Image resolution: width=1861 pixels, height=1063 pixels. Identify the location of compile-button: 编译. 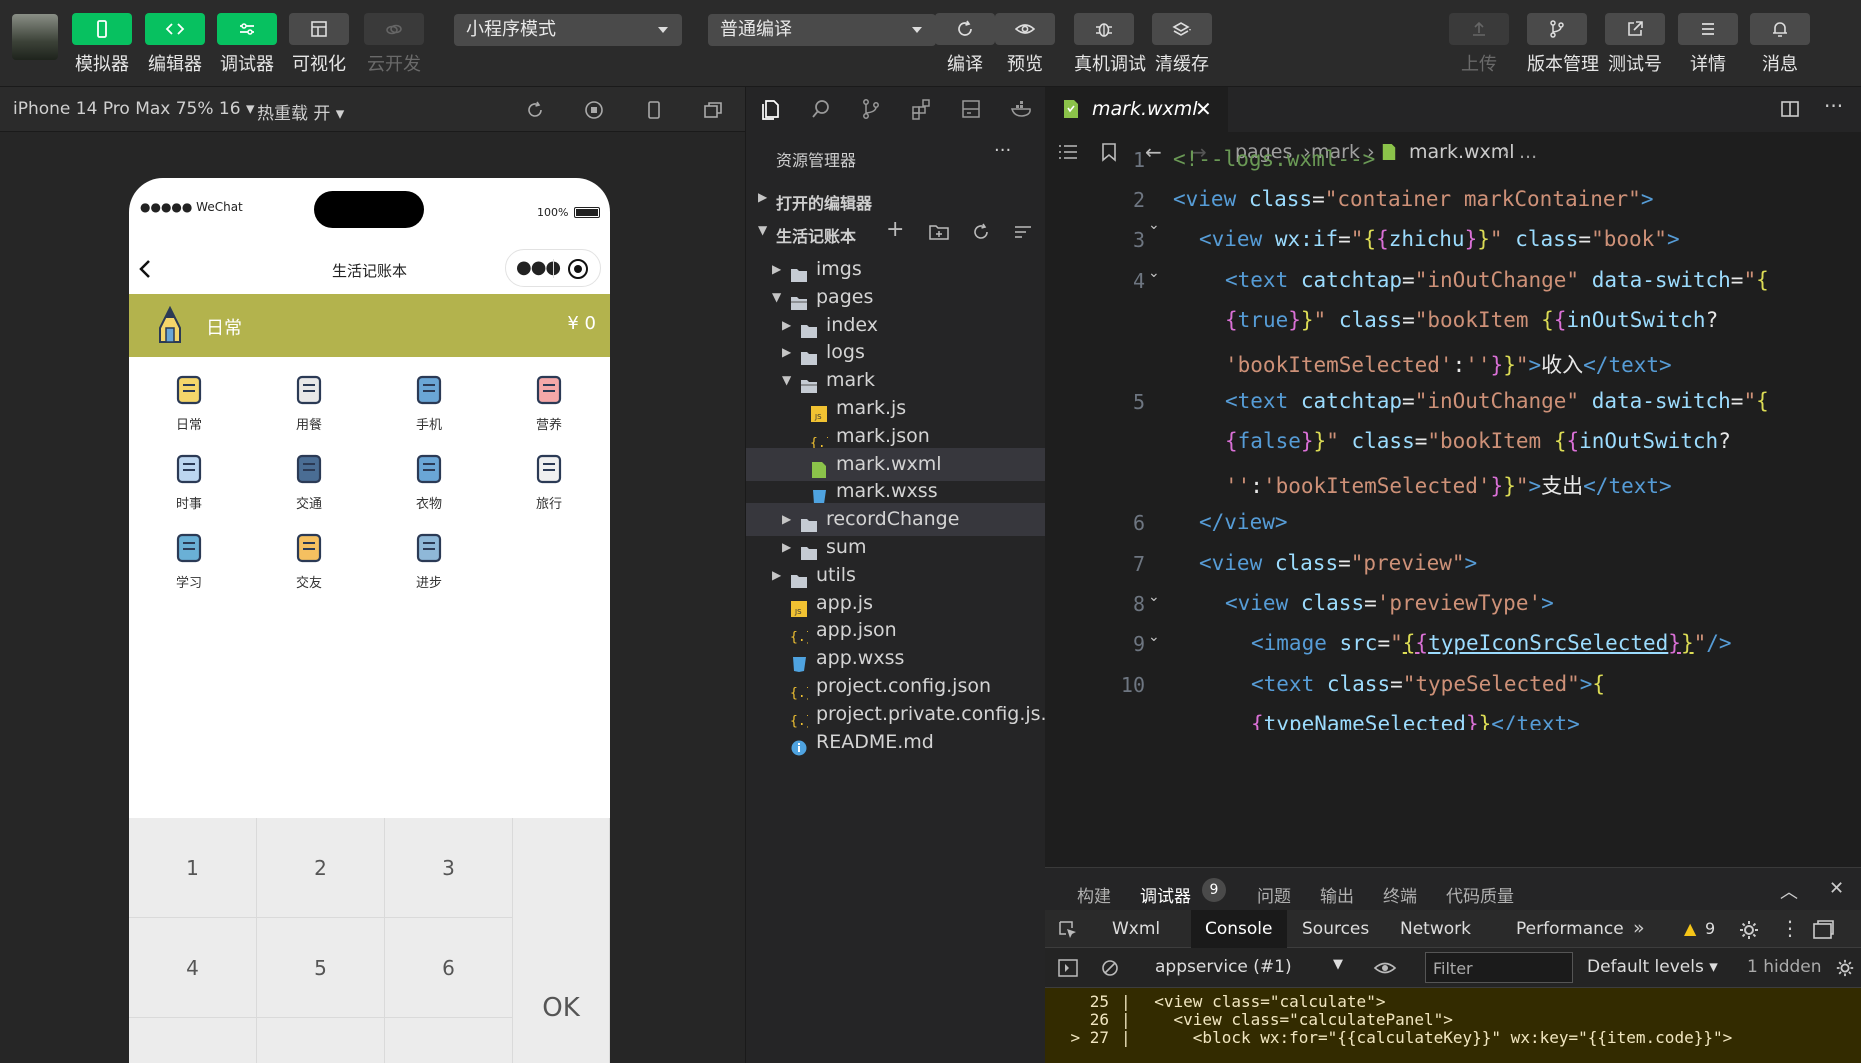
(965, 44).